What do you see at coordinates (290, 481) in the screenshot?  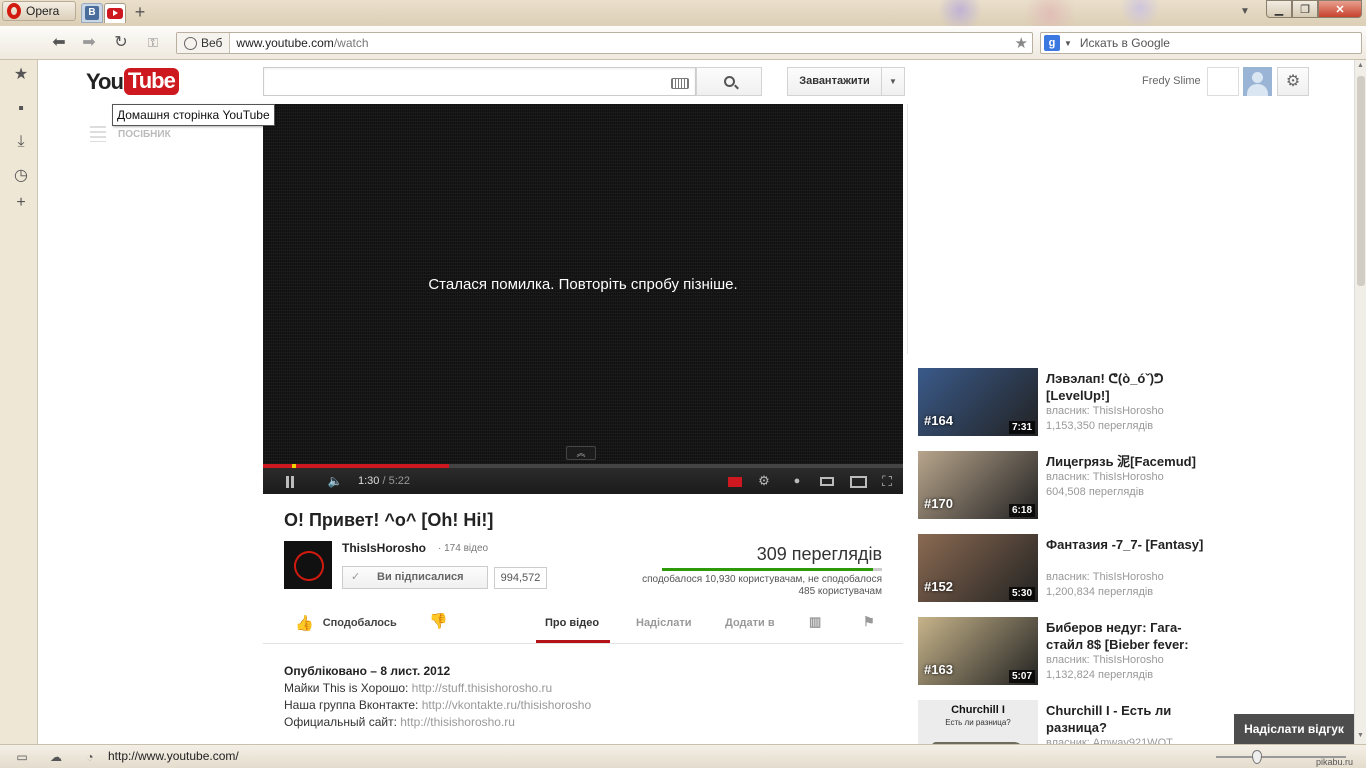 I see `pause-icon` at bounding box center [290, 481].